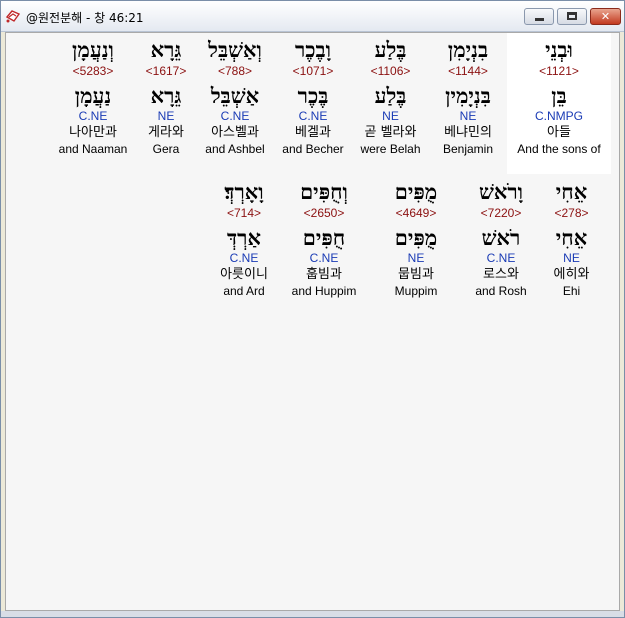  Describe the element at coordinates (13, 16) in the screenshot. I see `app-logo-icon` at that location.